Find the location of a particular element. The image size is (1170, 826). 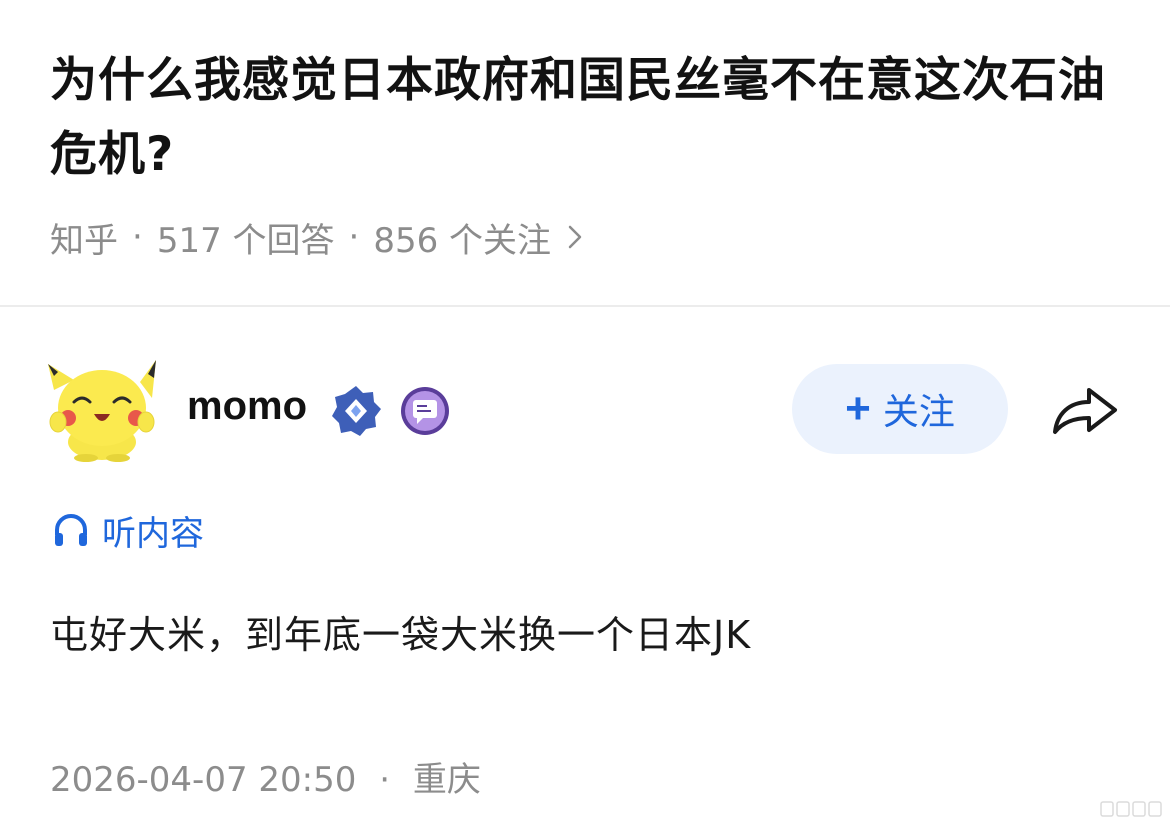

listen-content-button: 听内容 is located at coordinates (128, 530).